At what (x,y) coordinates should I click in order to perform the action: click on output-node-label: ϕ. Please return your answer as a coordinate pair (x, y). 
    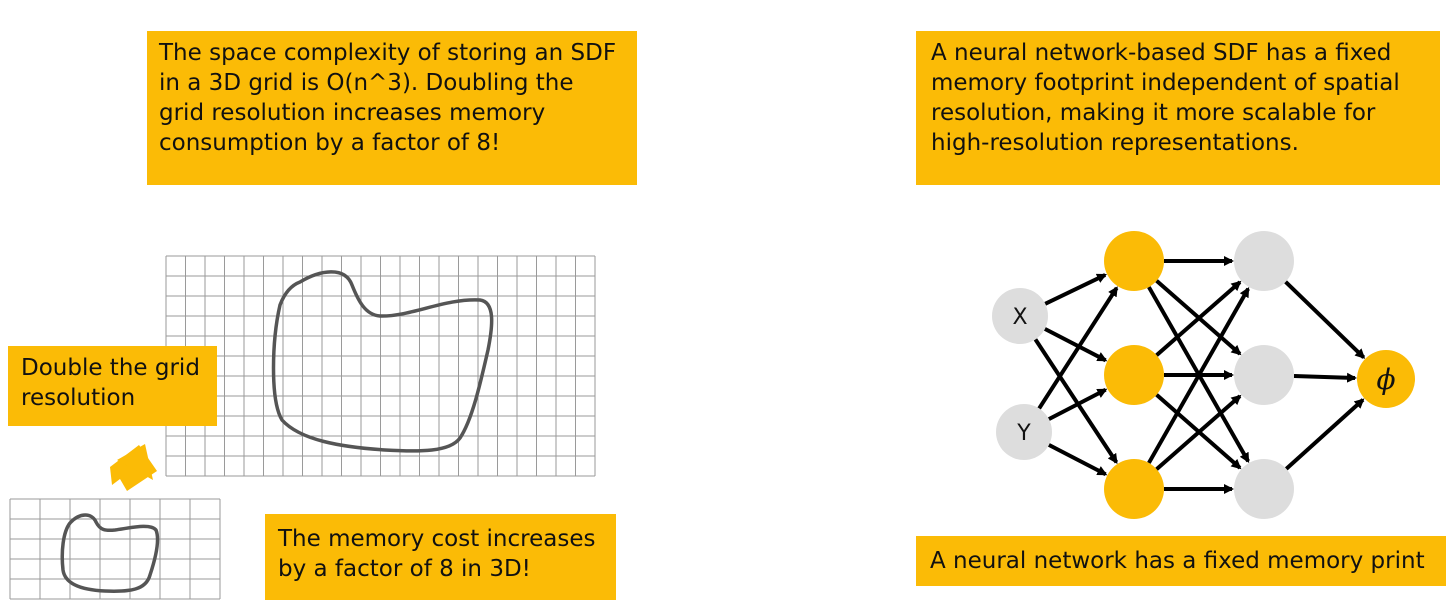
    Looking at the image, I should click on (1385, 379).